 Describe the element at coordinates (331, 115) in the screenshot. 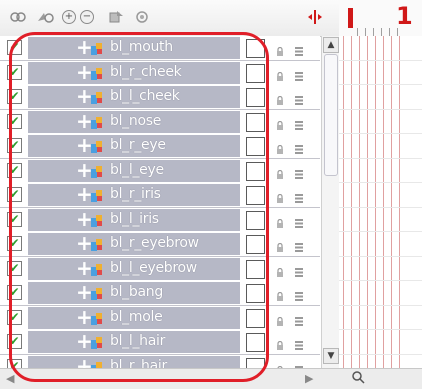

I see `scrollbar-thumb` at that location.